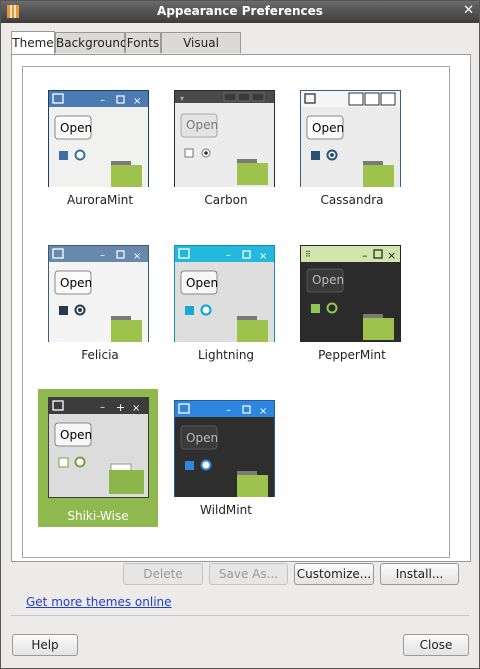 Image resolution: width=480 pixels, height=669 pixels. I want to click on theme-label: Shiki-Wise, so click(98, 516).